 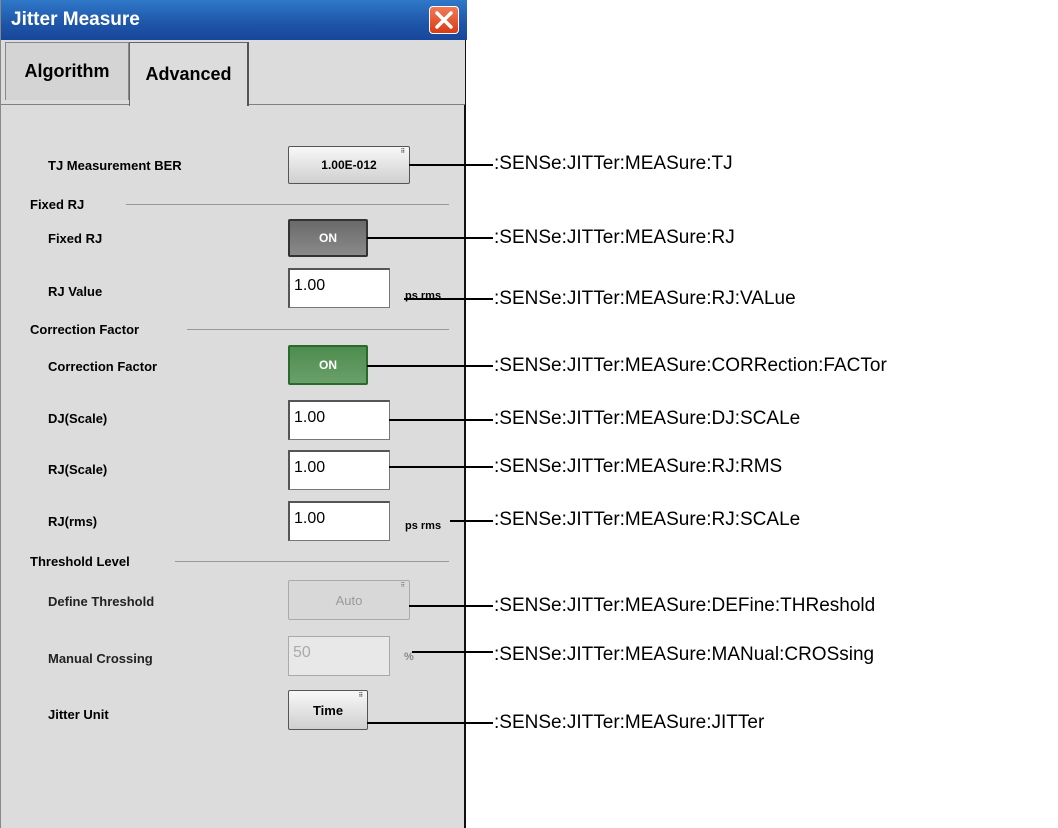 What do you see at coordinates (328, 238) in the screenshot?
I see `fixed-rj-toggle: ON` at bounding box center [328, 238].